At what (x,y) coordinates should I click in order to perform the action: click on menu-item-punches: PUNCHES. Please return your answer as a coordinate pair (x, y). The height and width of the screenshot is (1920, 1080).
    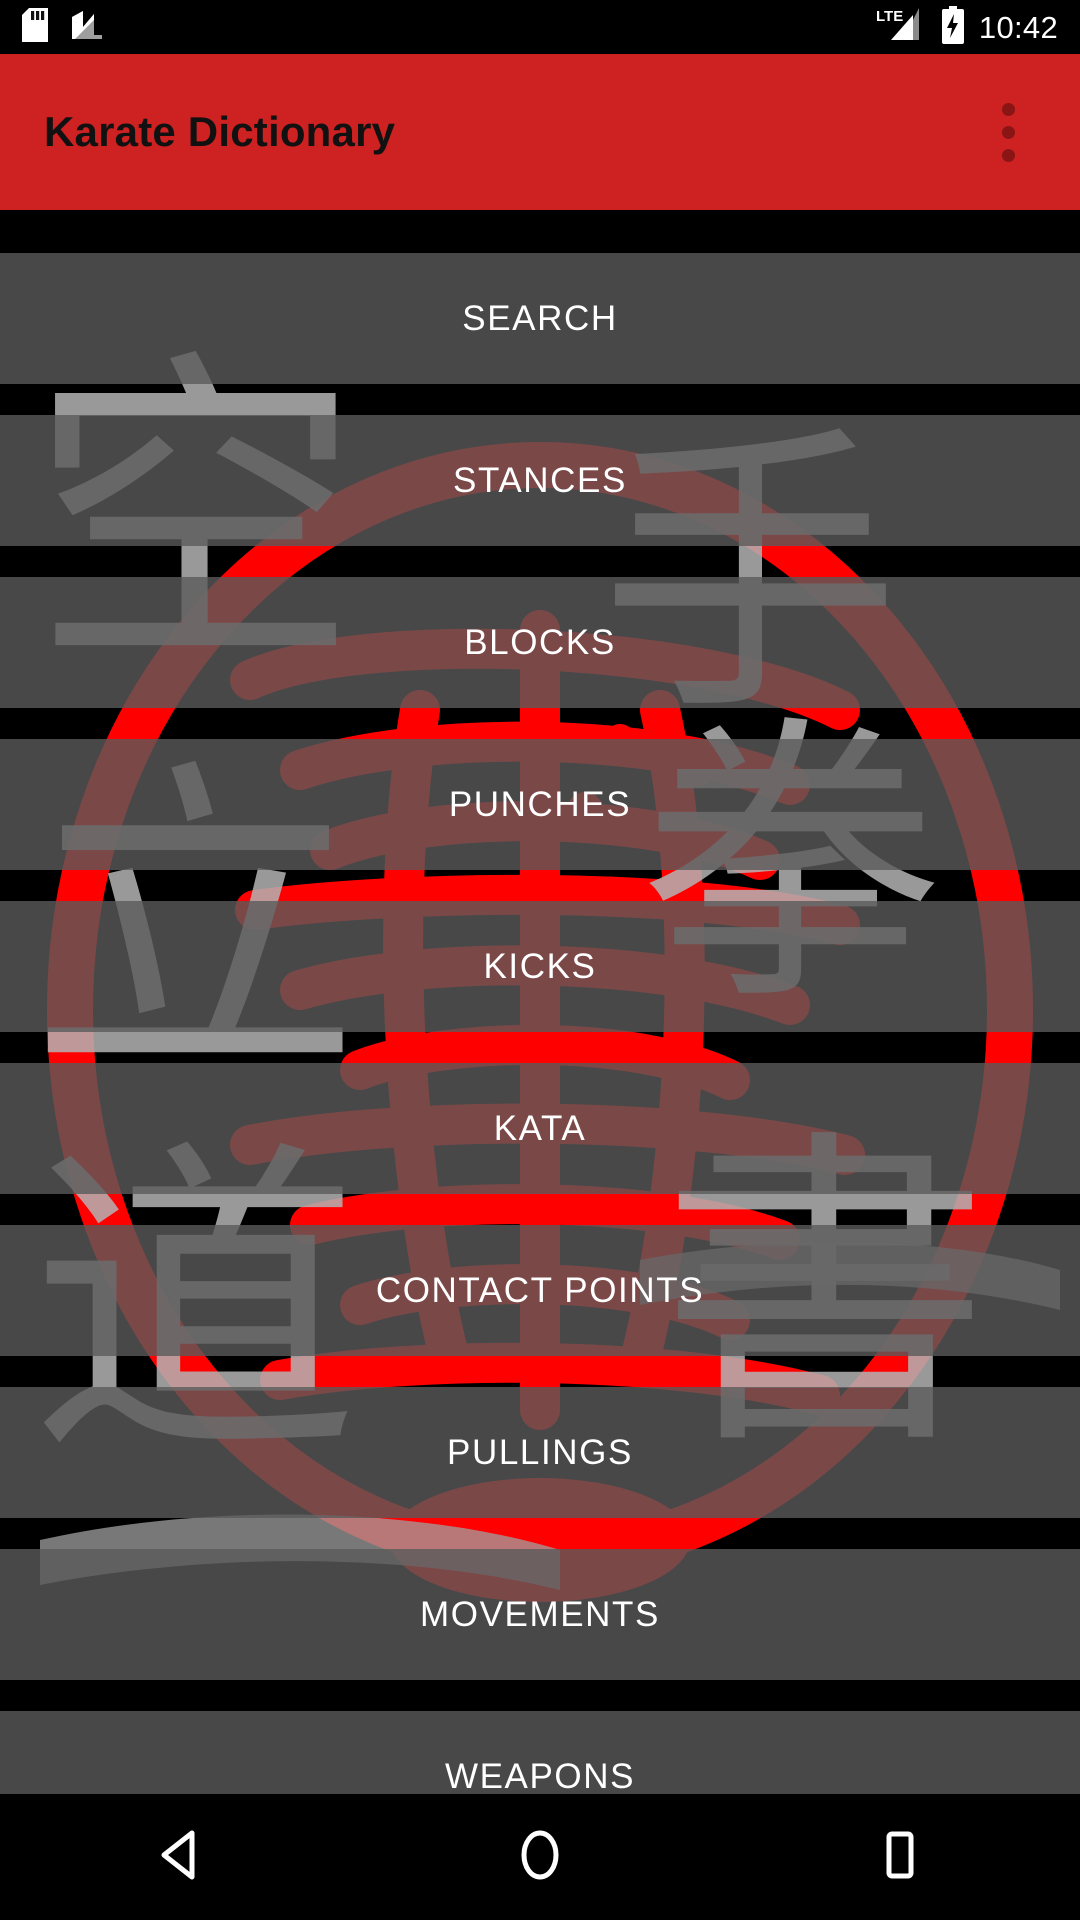
    Looking at the image, I should click on (540, 804).